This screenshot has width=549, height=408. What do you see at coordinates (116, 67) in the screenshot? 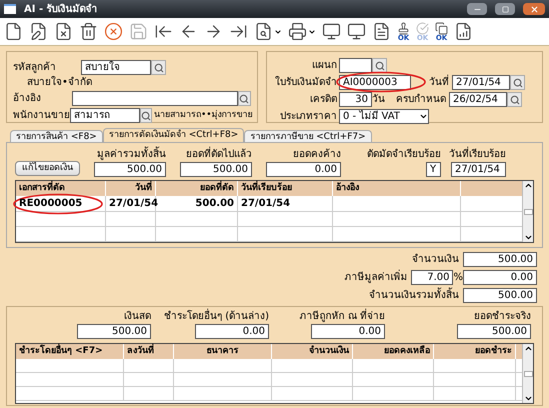
I see `input-field: สบายใจ` at bounding box center [116, 67].